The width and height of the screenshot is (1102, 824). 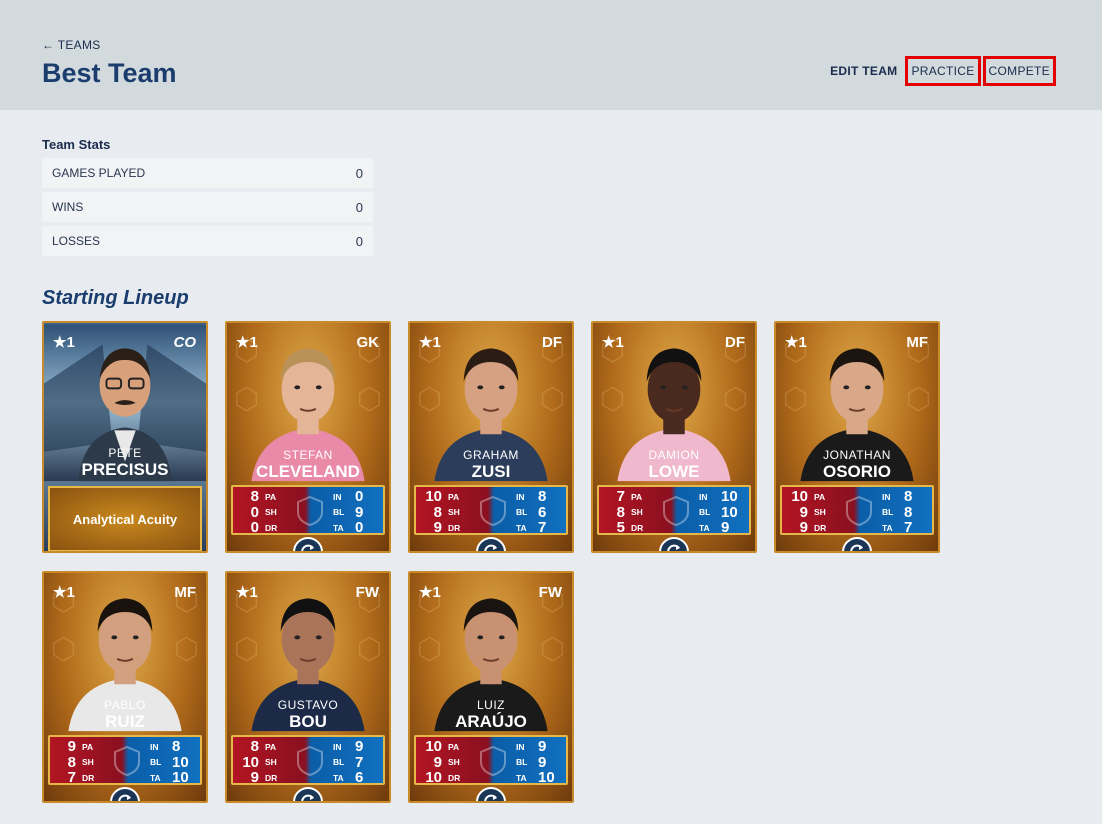 What do you see at coordinates (68, 207) in the screenshot?
I see `stat-label: WINS` at bounding box center [68, 207].